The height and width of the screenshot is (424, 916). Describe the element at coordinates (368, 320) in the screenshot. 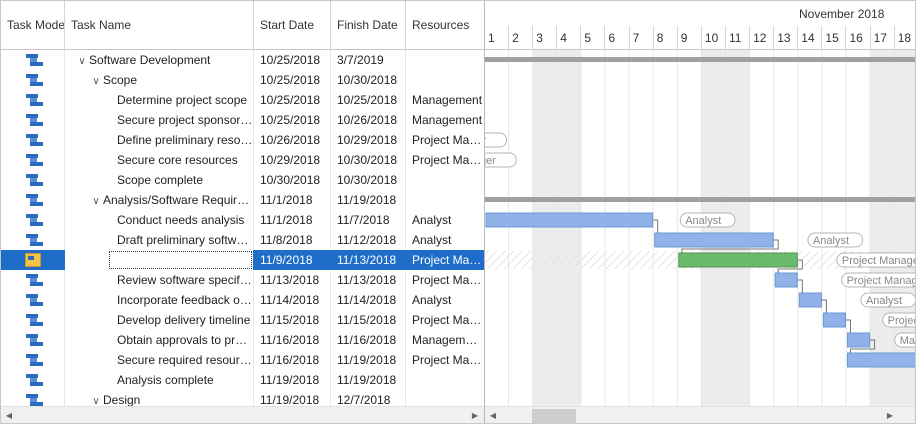

I see `finish-date-cell: 11/15/2018` at that location.